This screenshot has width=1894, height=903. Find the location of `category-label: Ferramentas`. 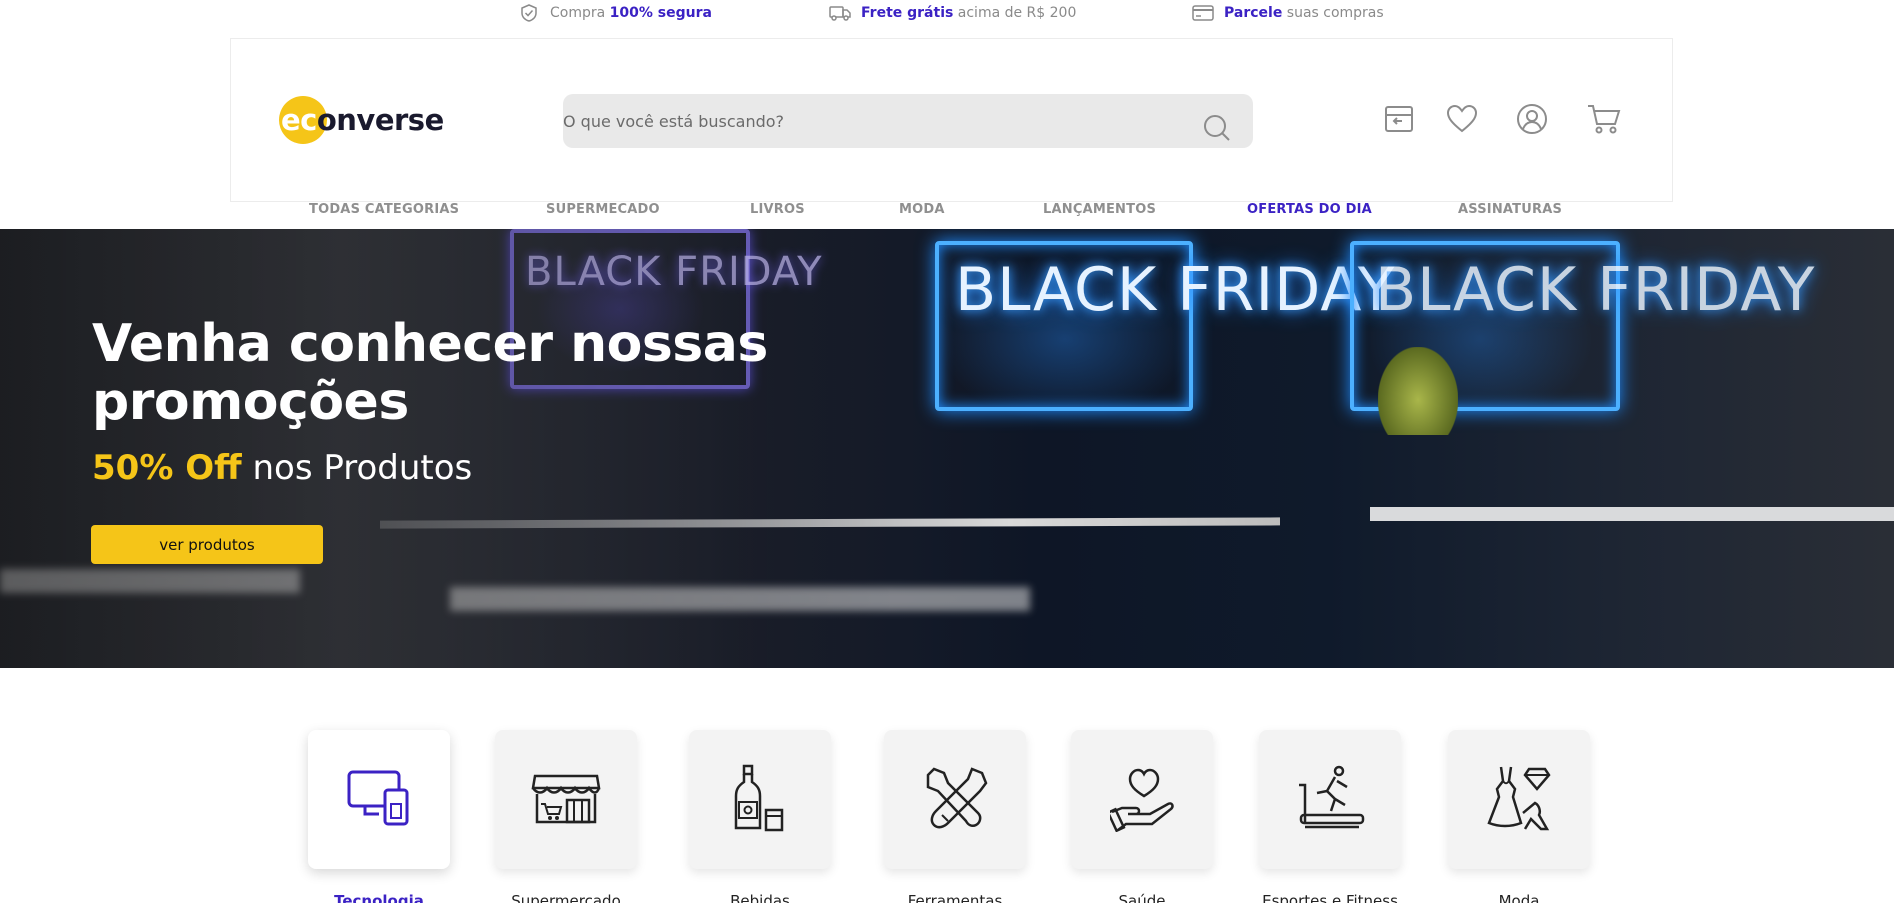

category-label: Ferramentas is located at coordinates (955, 897).